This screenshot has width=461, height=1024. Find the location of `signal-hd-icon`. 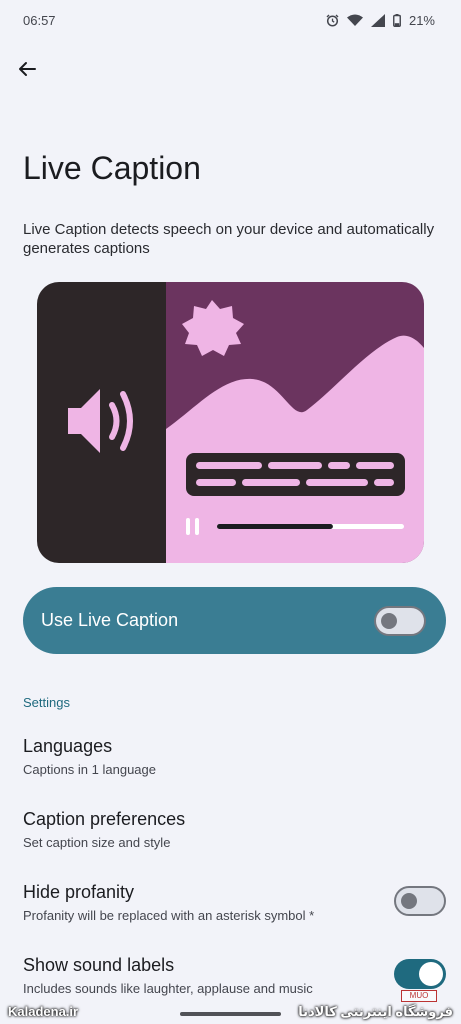

signal-hd-icon is located at coordinates (377, 20).